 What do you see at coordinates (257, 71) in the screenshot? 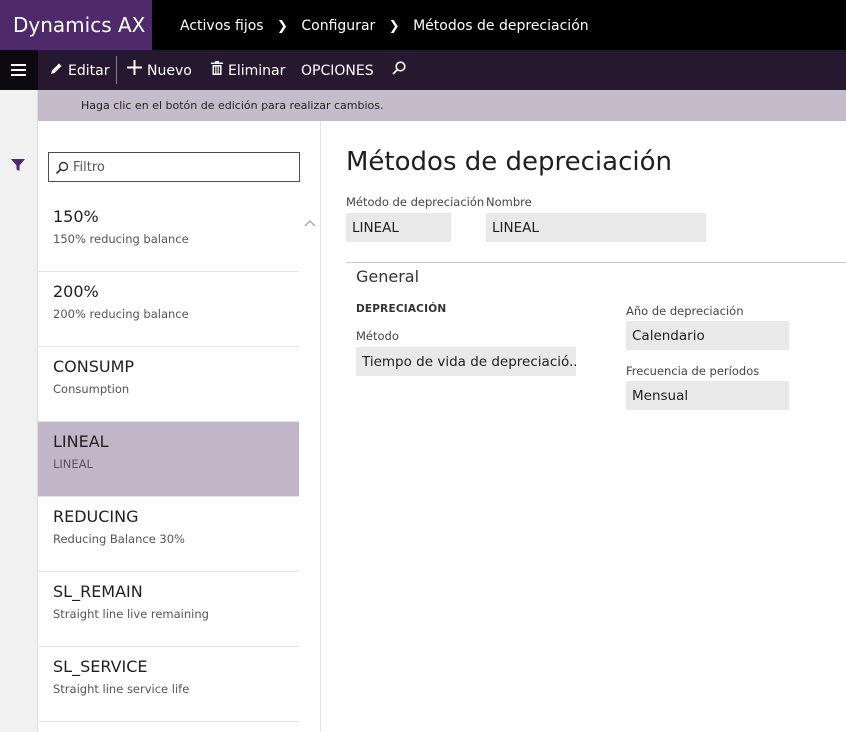
I see `delete-label: Eliminar` at bounding box center [257, 71].